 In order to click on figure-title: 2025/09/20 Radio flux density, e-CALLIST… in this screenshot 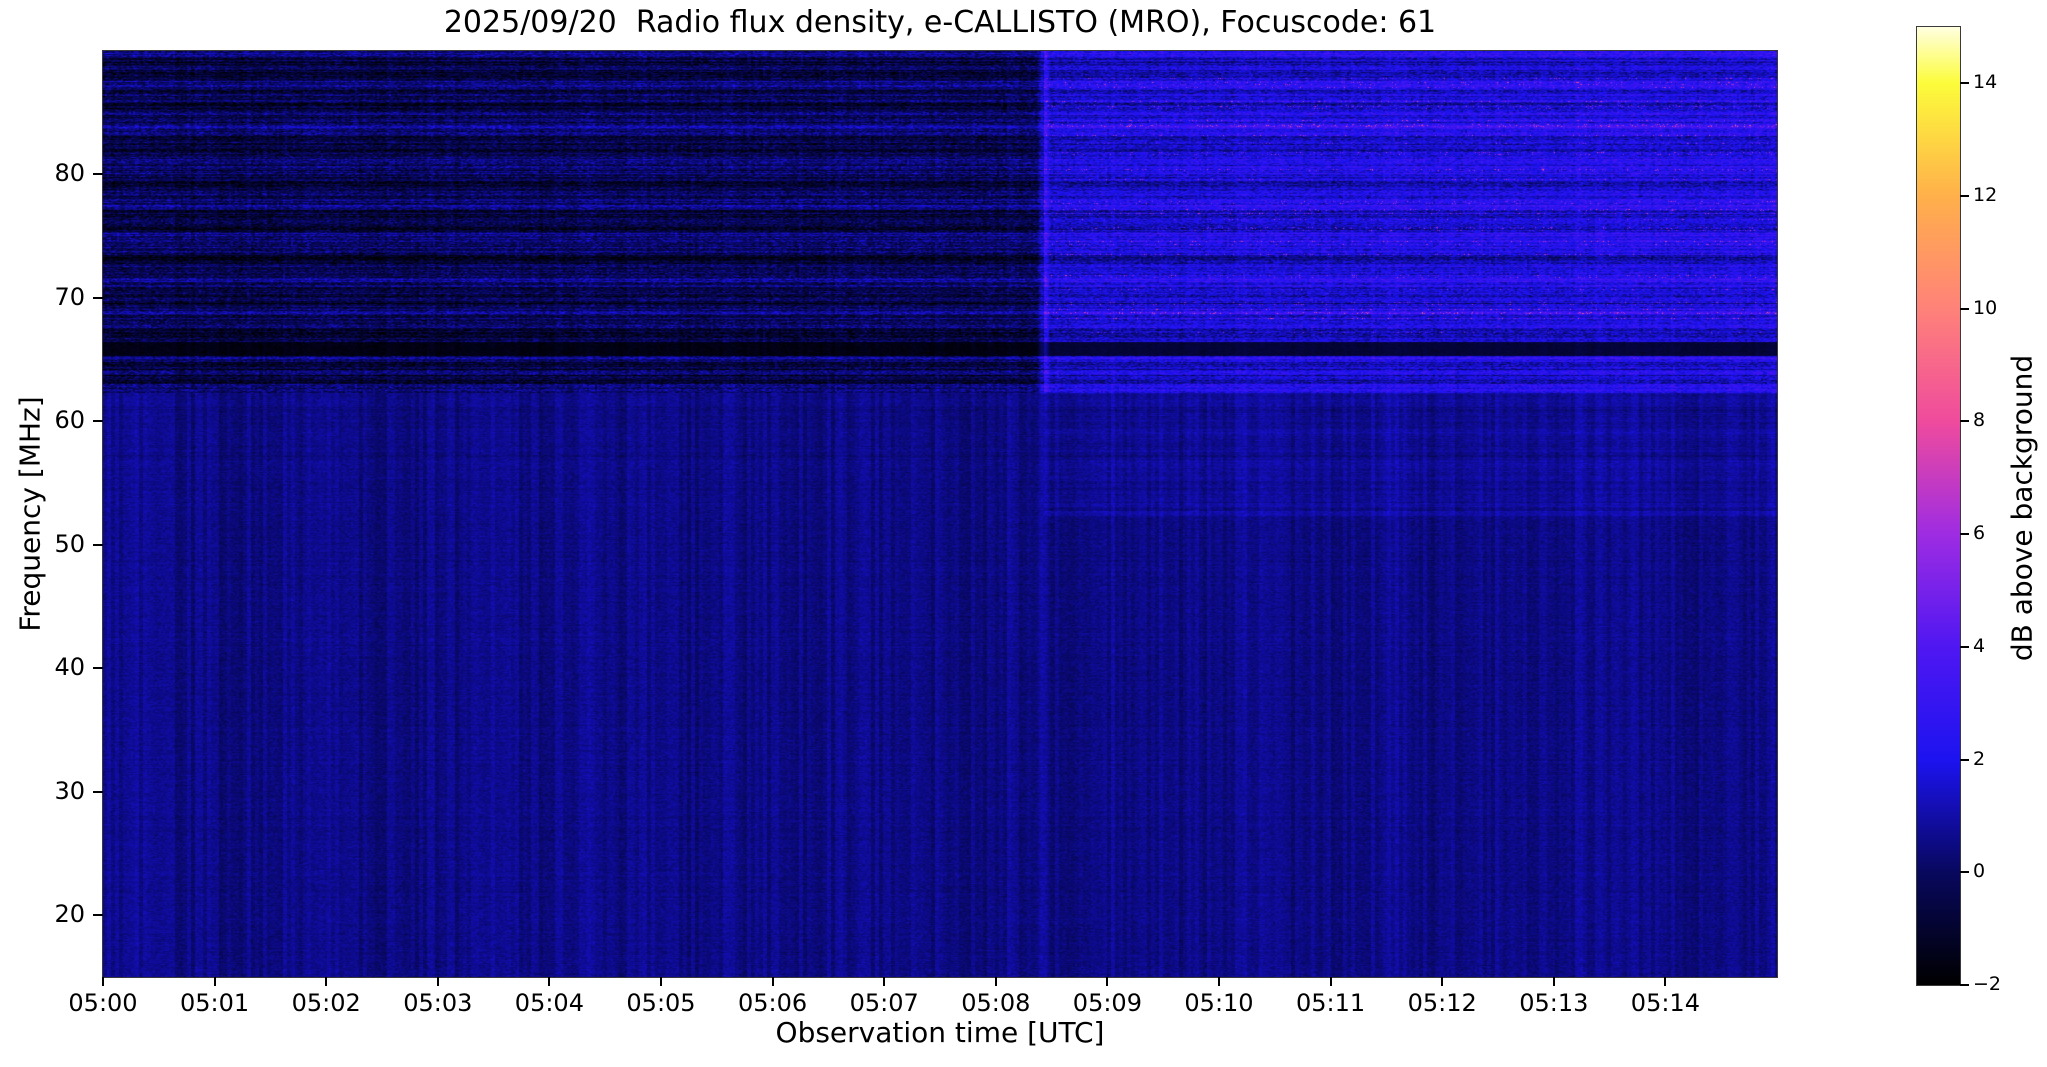, I will do `click(940, 22)`.